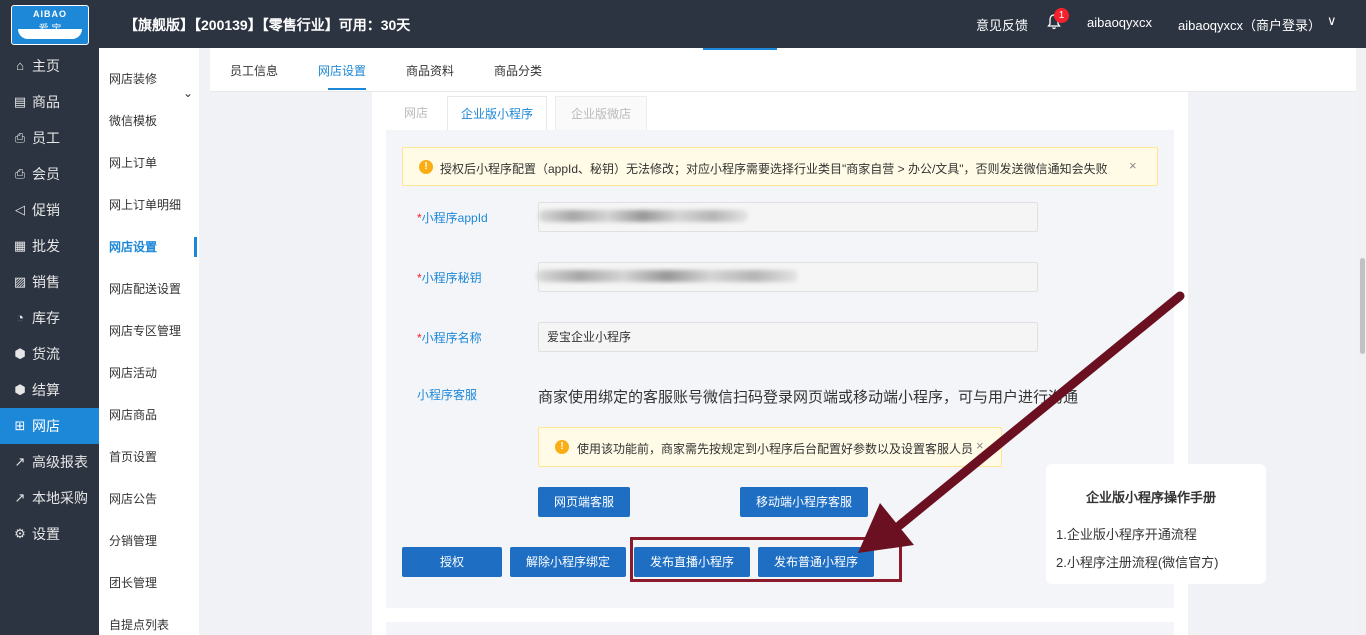 The height and width of the screenshot is (635, 1366). I want to click on menu-icon: ▨, so click(20, 281).